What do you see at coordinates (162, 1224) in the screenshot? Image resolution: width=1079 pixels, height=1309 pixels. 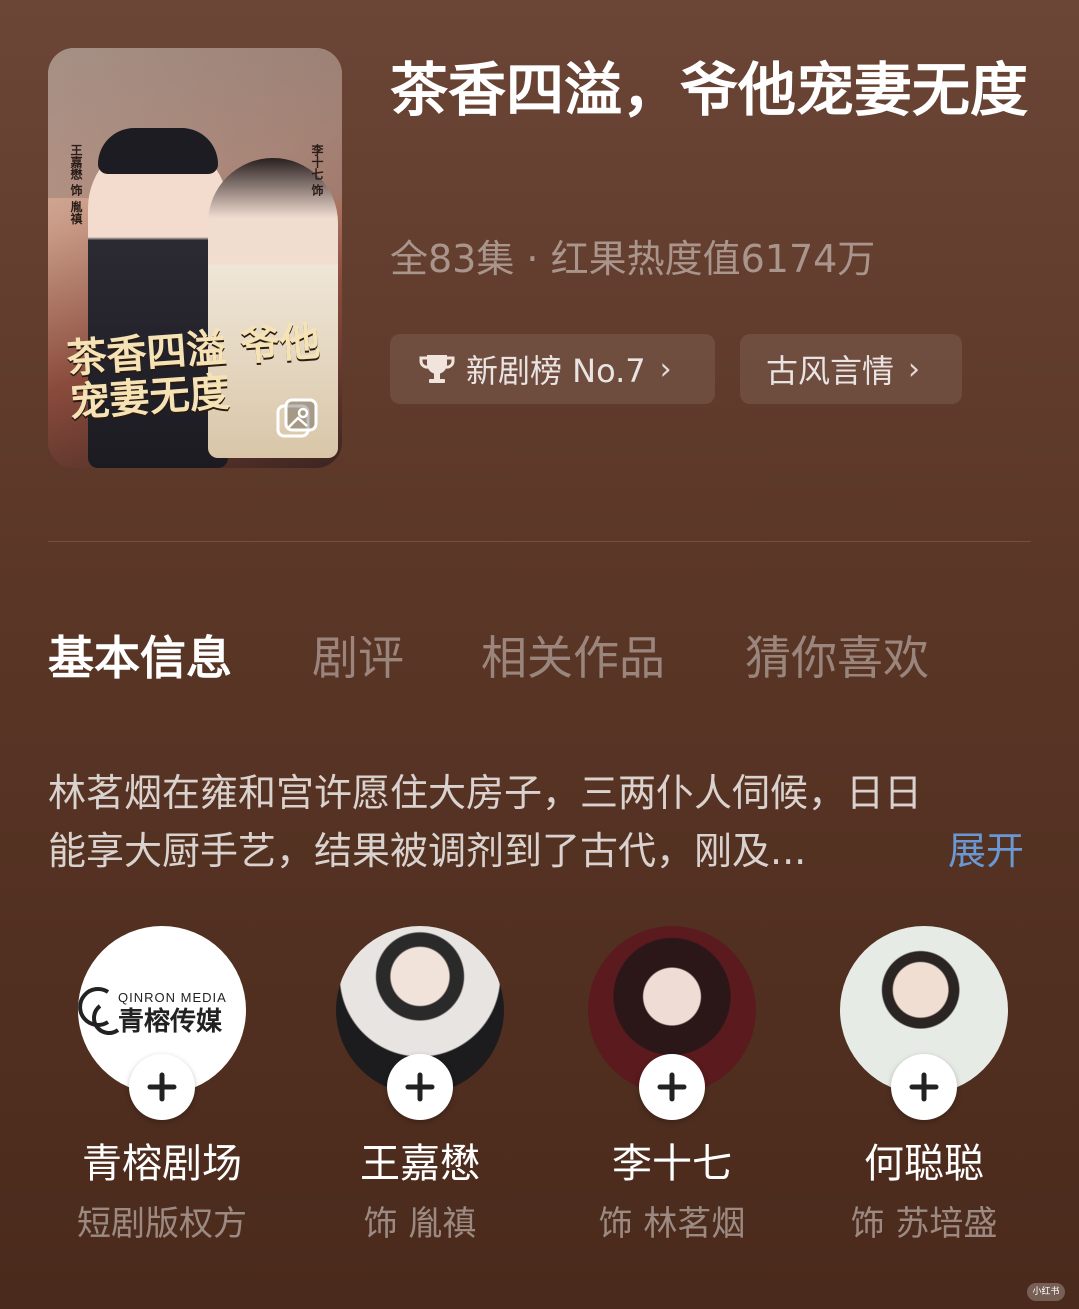 I see `cast-role: 短剧版权方` at bounding box center [162, 1224].